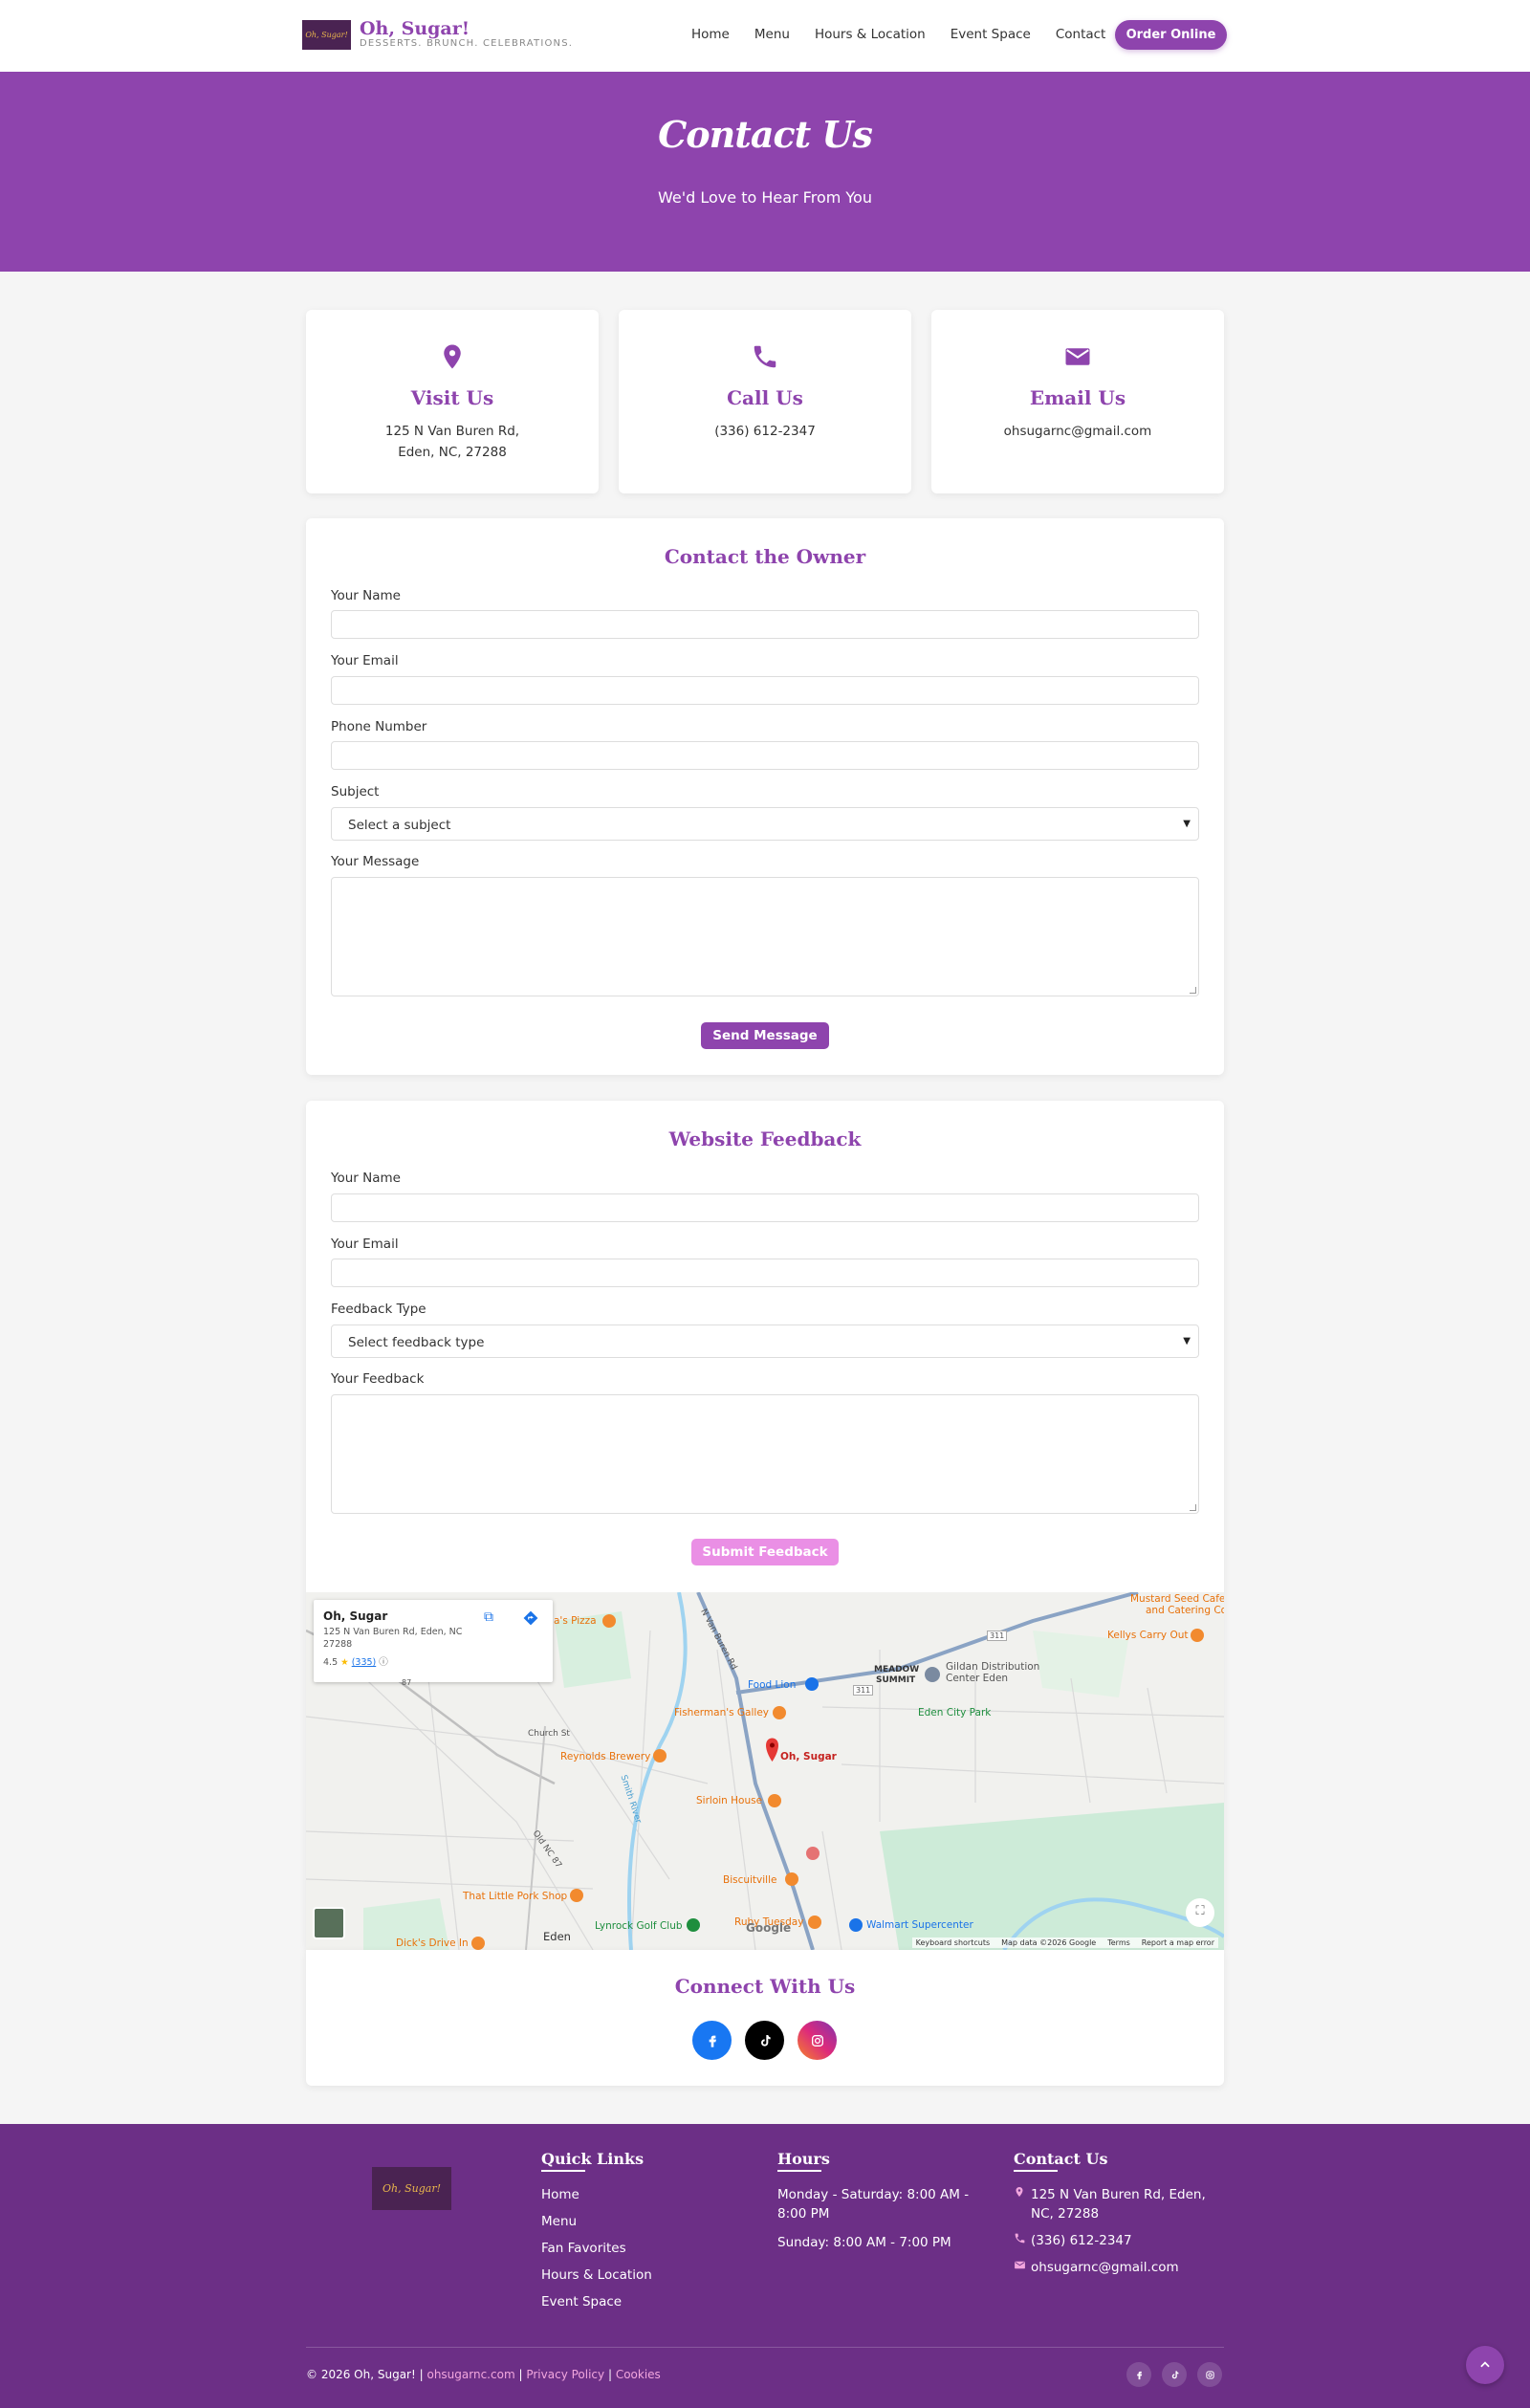 The image size is (1530, 2408). Describe the element at coordinates (772, 1685) in the screenshot. I see `map-label-food-lion: Food Lion` at that location.